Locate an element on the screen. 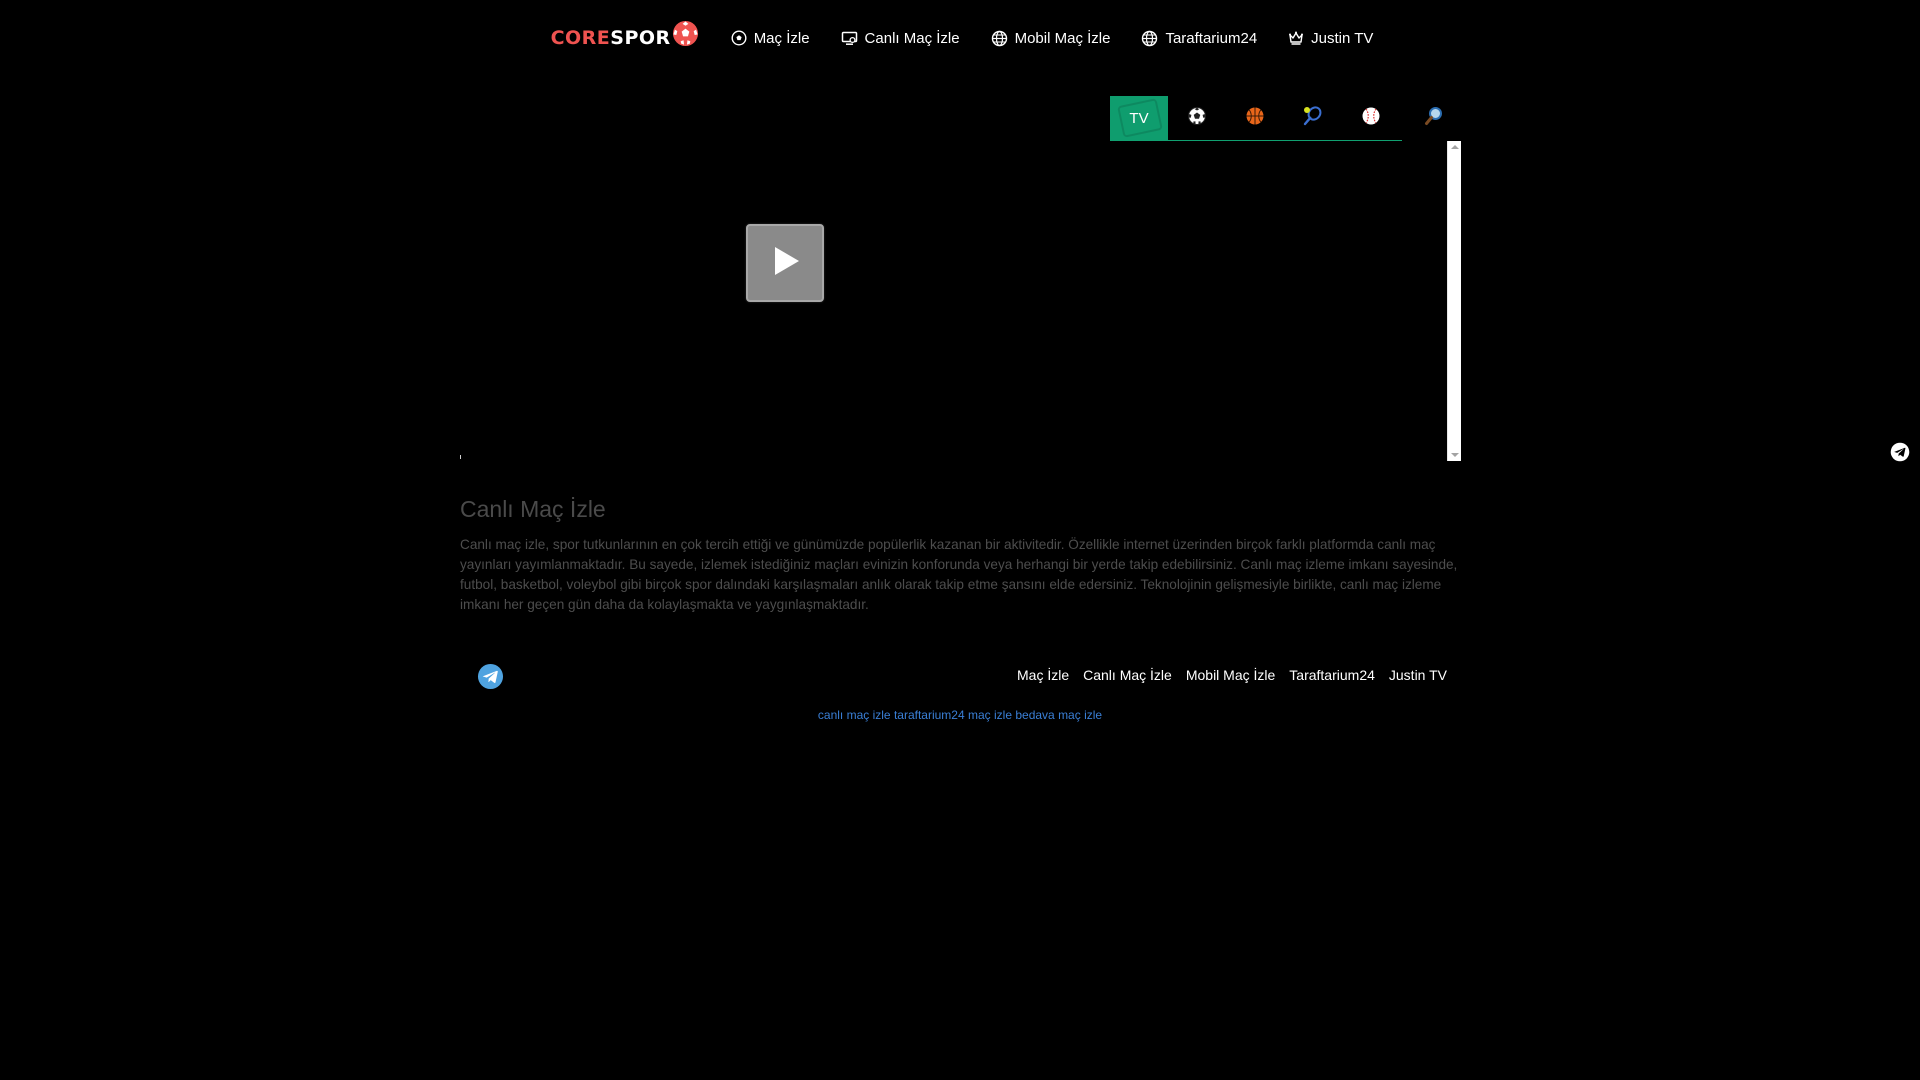  play-icon is located at coordinates (785, 263).